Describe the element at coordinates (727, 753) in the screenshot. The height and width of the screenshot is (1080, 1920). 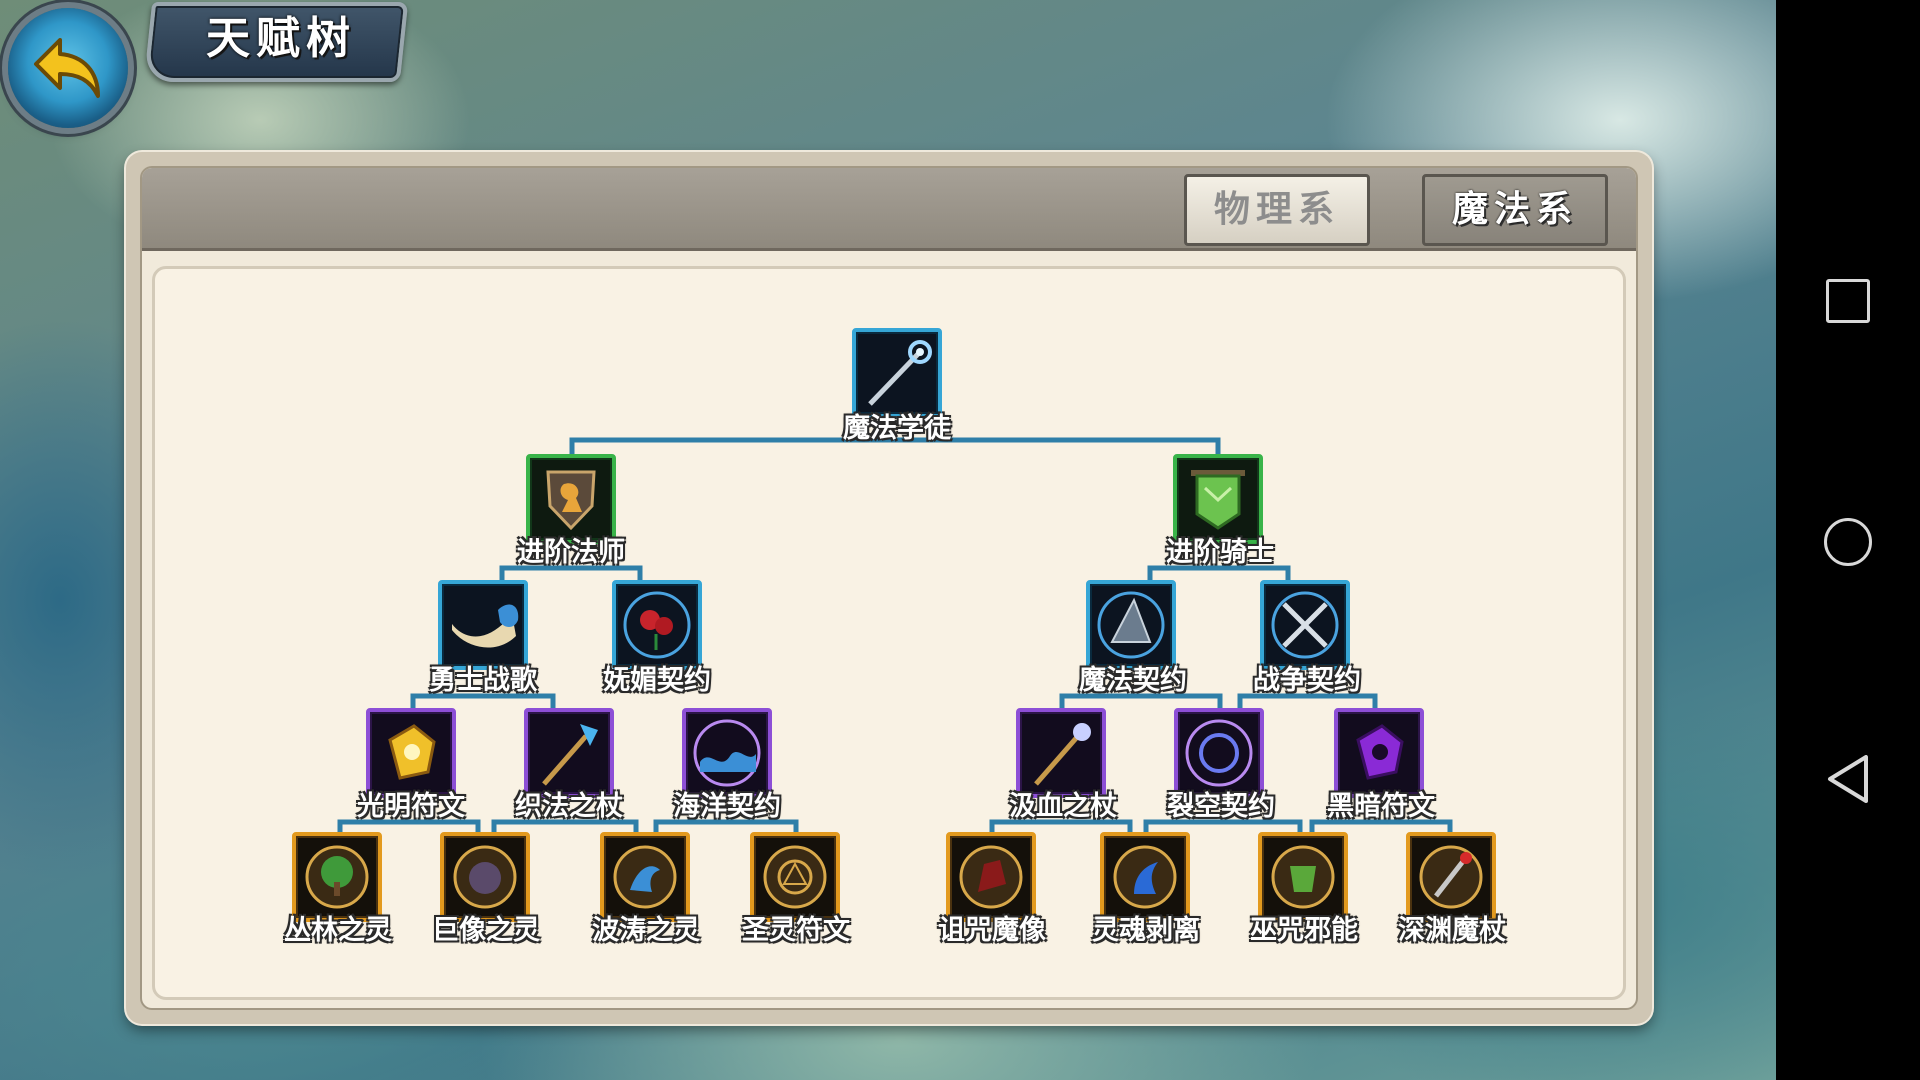
I see `wave-sigil-icon` at that location.